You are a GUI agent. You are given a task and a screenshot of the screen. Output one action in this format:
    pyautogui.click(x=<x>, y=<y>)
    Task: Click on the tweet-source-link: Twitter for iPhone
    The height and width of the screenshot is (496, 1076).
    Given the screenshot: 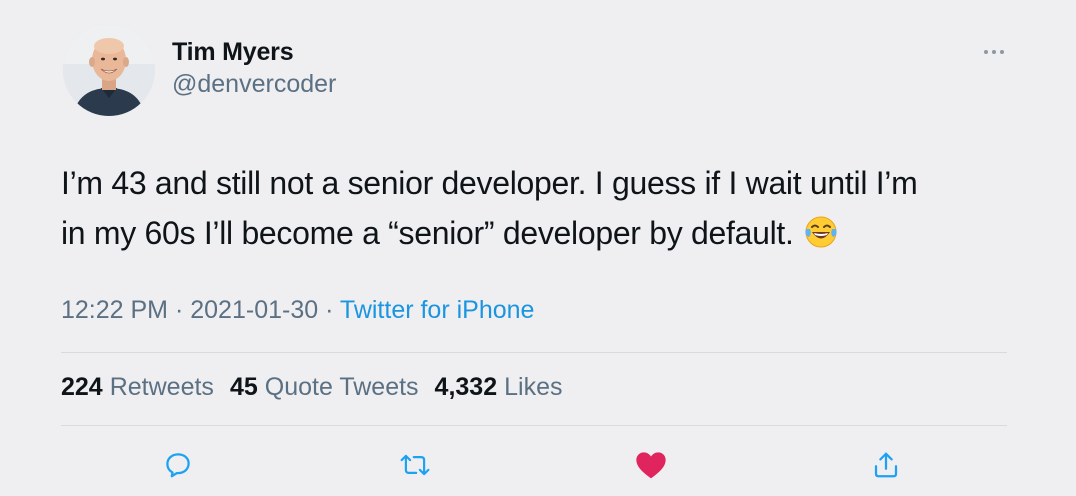 What is the action you would take?
    pyautogui.click(x=437, y=310)
    